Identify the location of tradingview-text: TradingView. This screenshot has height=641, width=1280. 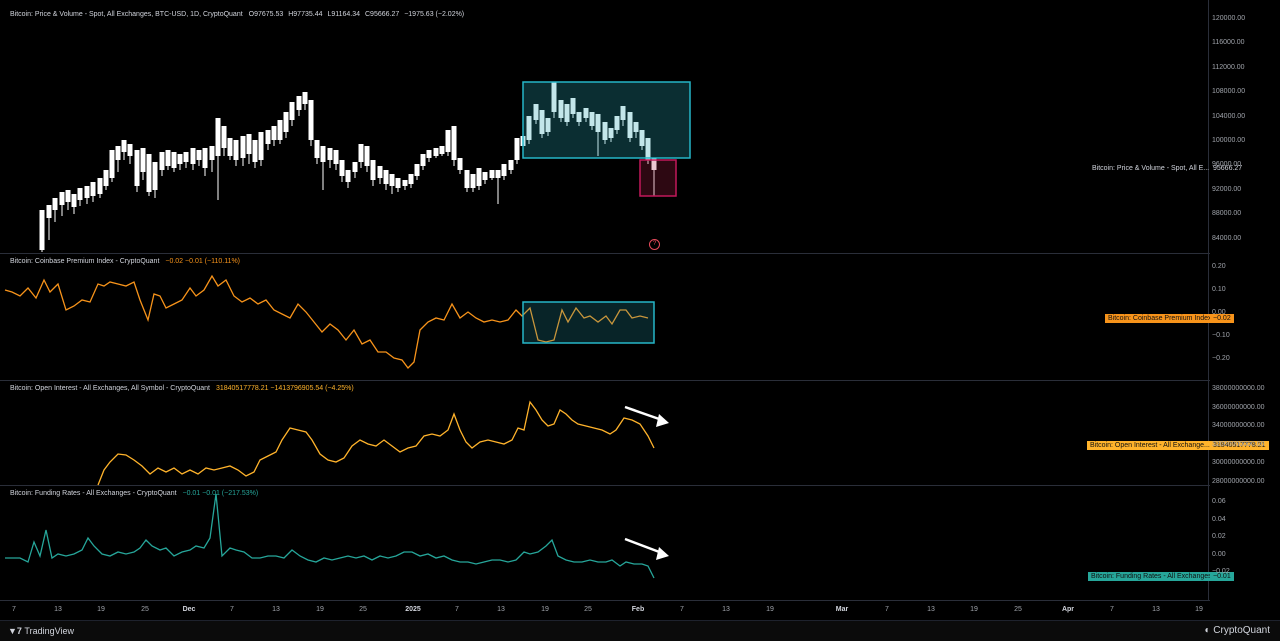
(49, 631).